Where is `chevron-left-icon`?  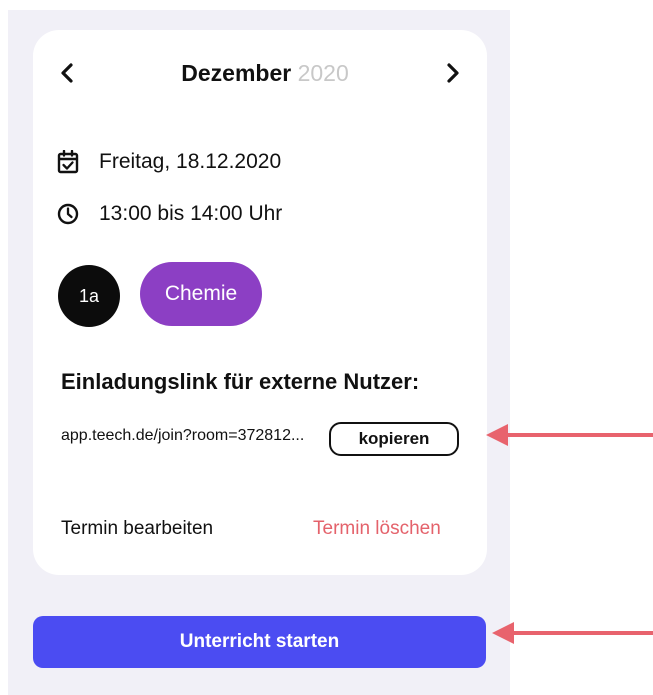 chevron-left-icon is located at coordinates (67, 73).